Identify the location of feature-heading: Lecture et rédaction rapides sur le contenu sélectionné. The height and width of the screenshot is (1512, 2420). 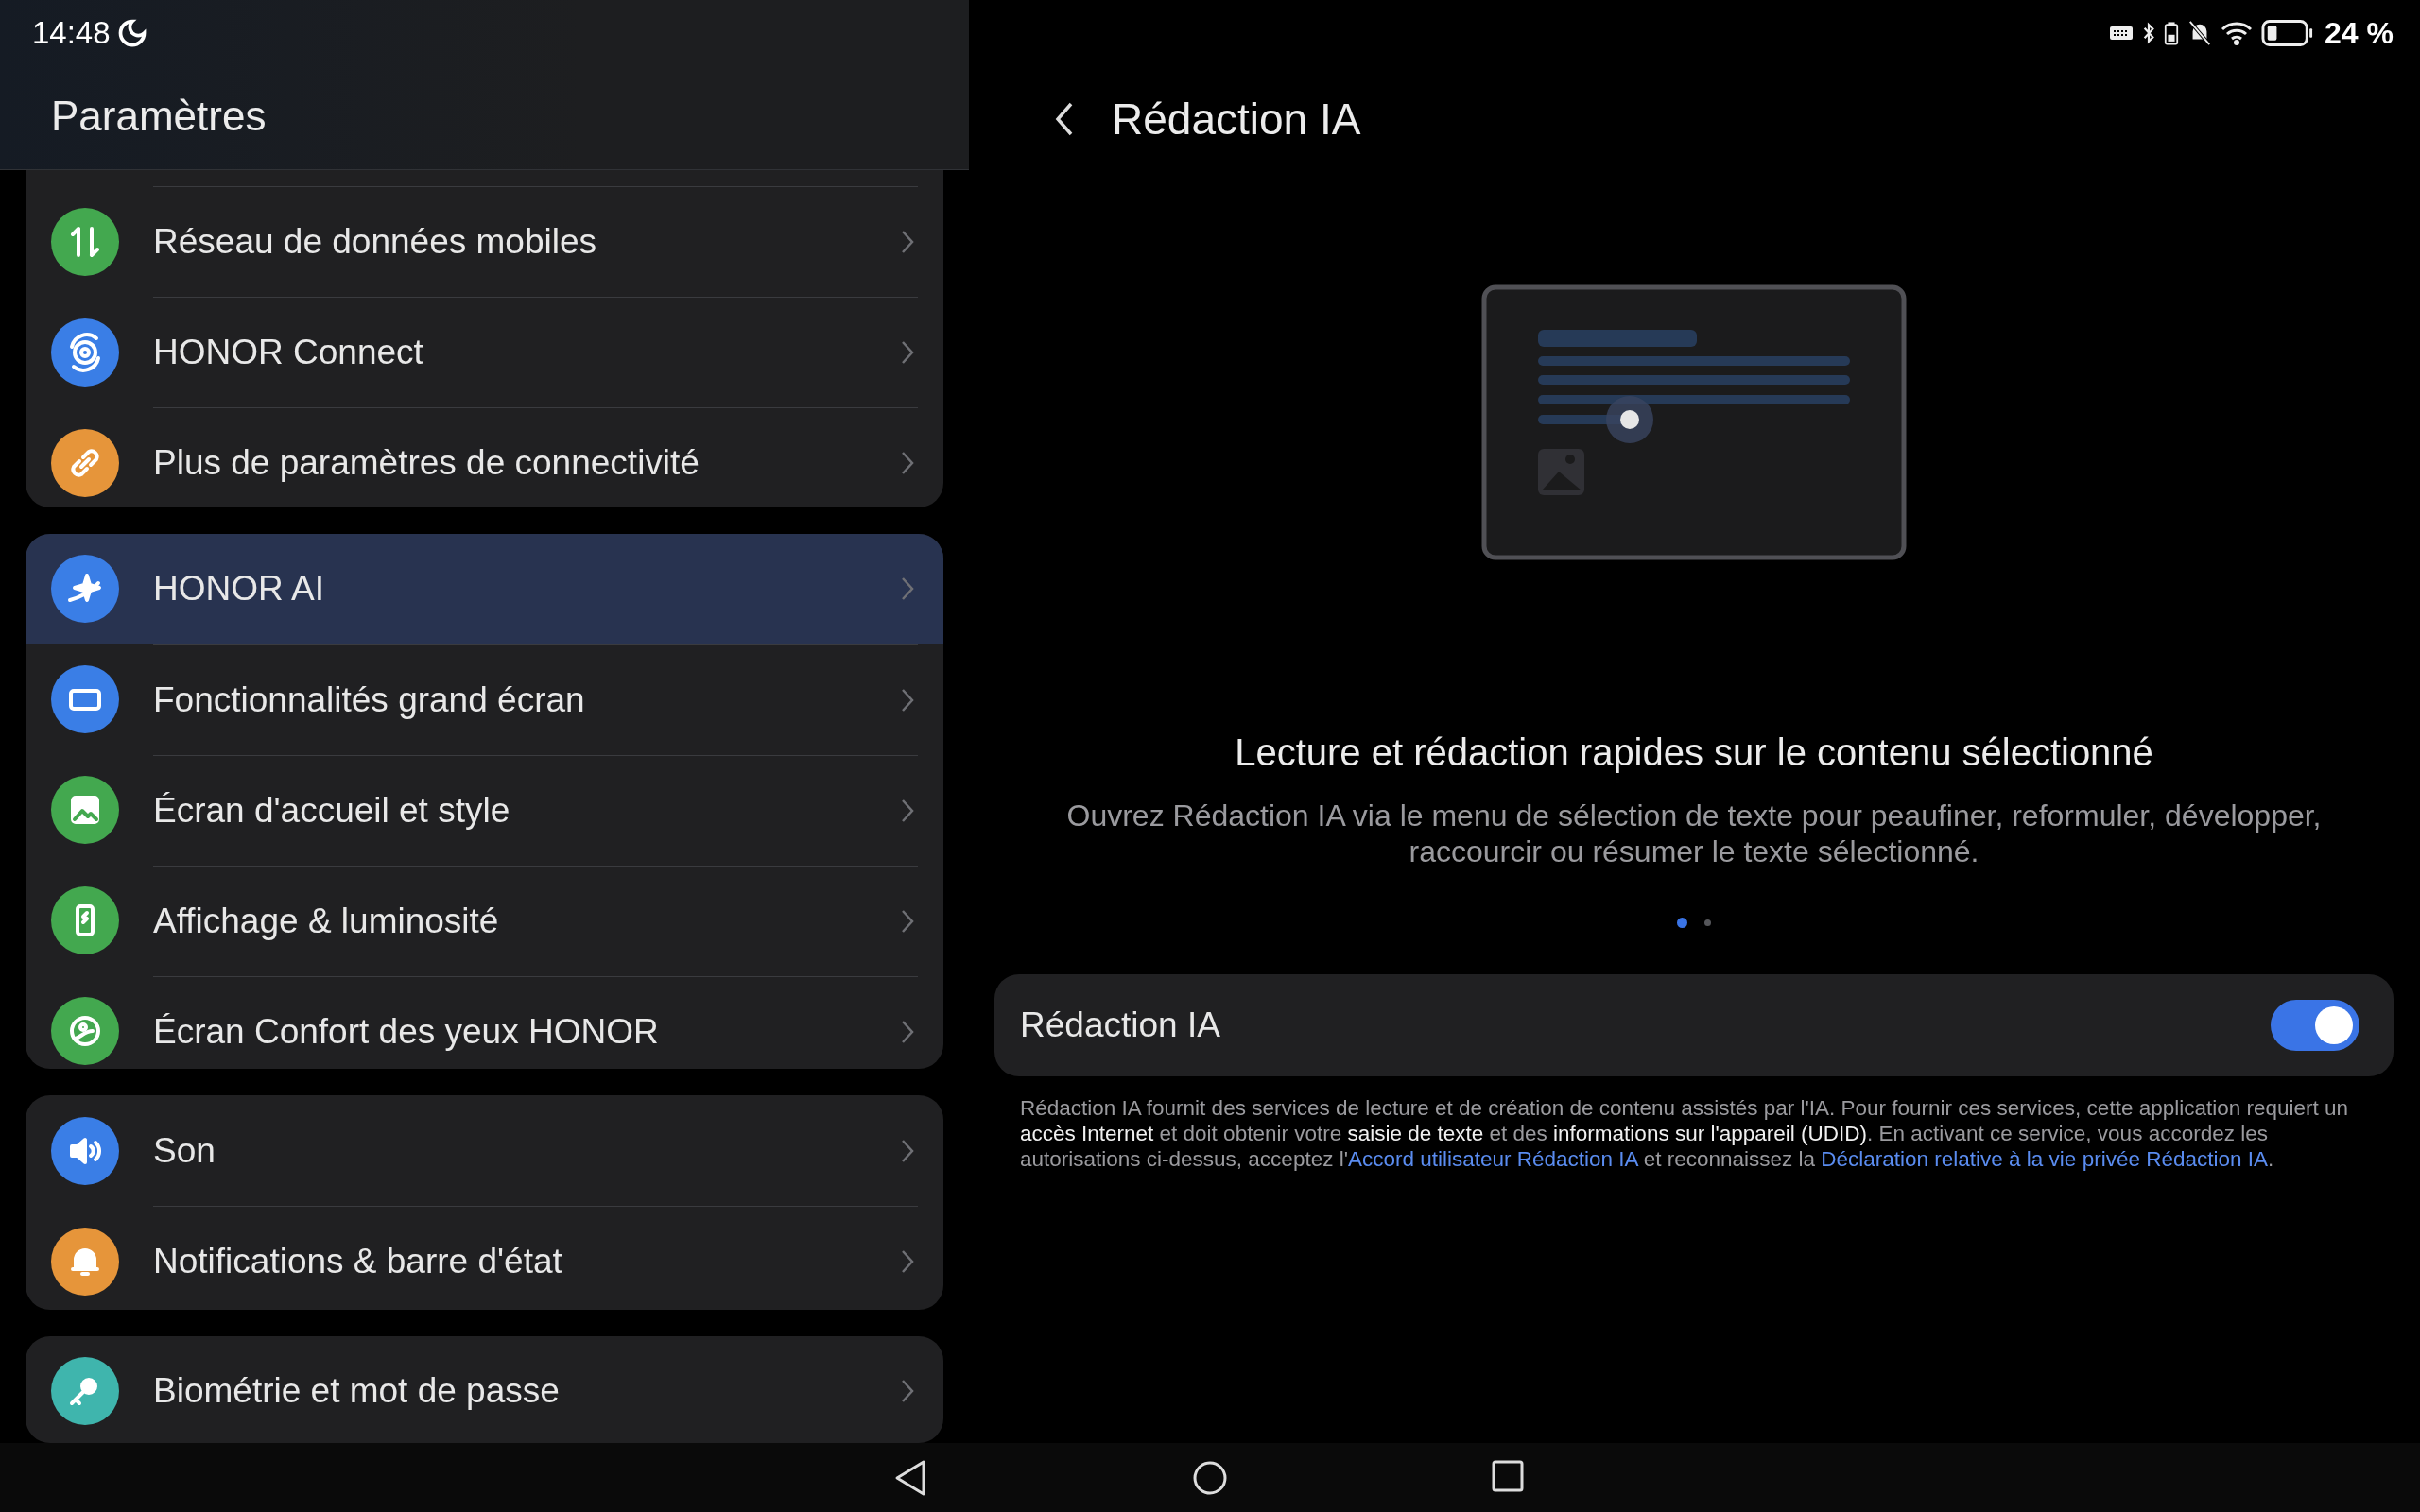
(1694, 752).